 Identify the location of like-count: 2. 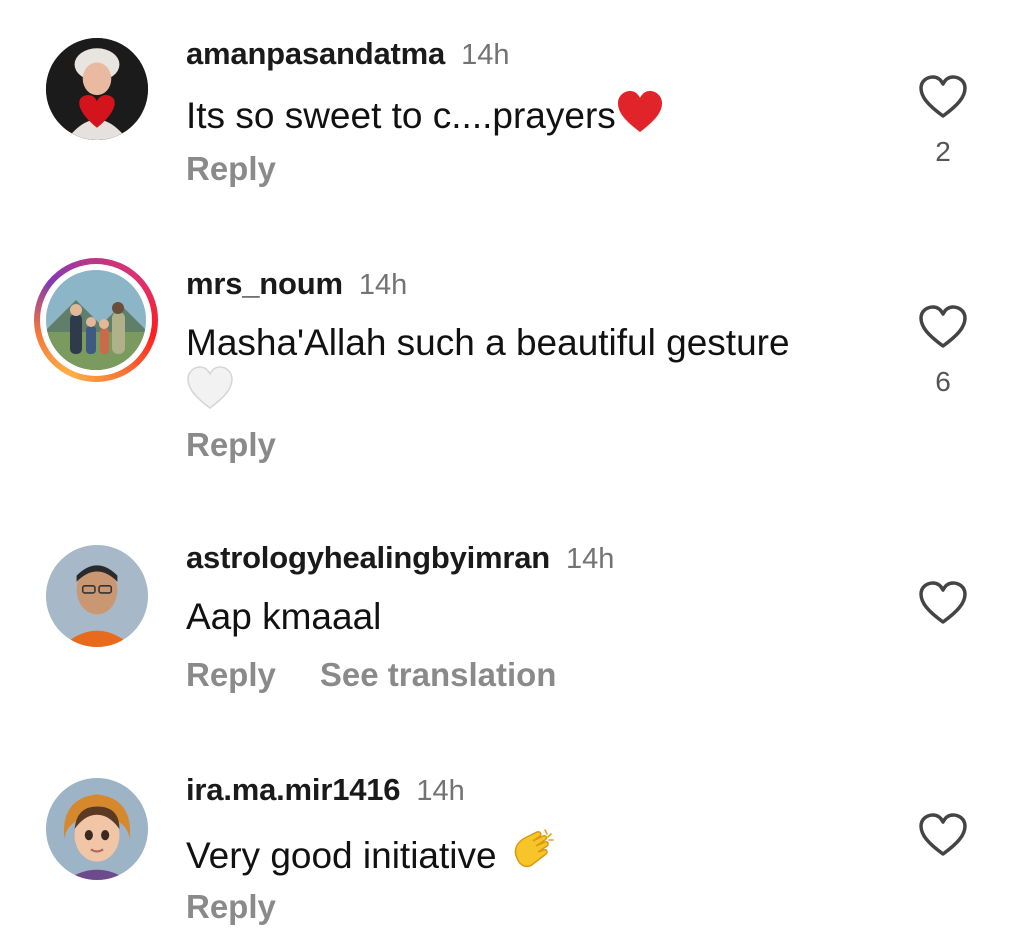
(943, 151).